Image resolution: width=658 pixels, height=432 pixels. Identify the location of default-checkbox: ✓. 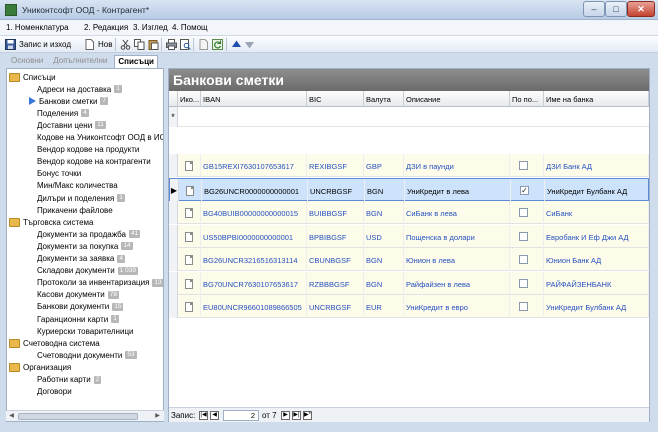
(524, 190).